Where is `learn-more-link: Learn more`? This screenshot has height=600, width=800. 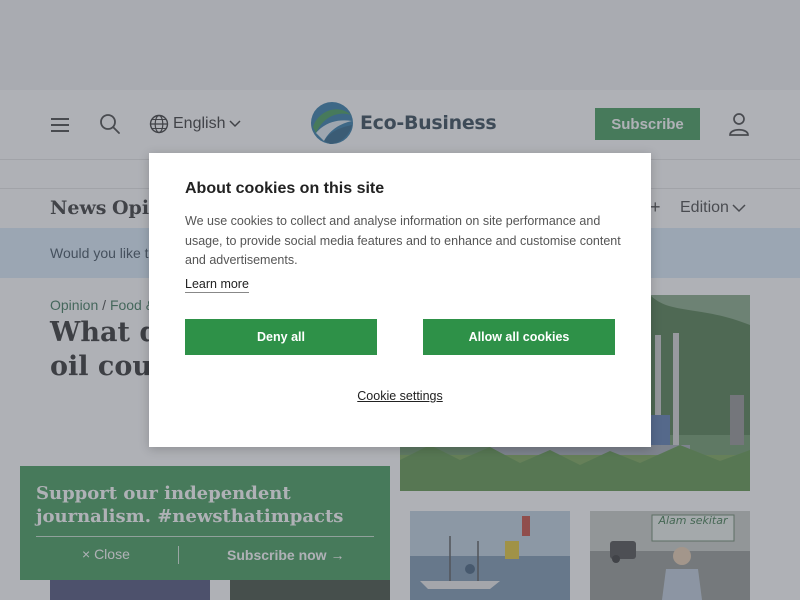 learn-more-link: Learn more is located at coordinates (217, 285).